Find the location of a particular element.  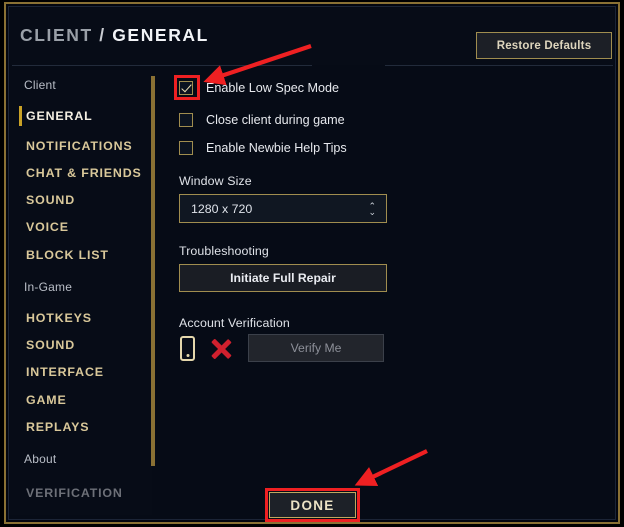

sidebar-group-label-client: Client is located at coordinates (40, 85).